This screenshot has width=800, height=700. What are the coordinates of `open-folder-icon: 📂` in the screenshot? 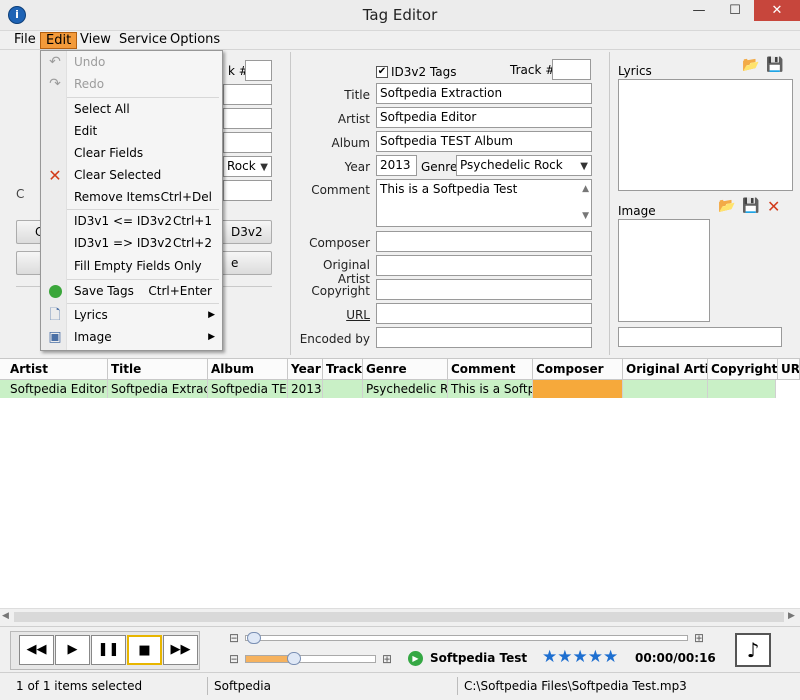 It's located at (750, 65).